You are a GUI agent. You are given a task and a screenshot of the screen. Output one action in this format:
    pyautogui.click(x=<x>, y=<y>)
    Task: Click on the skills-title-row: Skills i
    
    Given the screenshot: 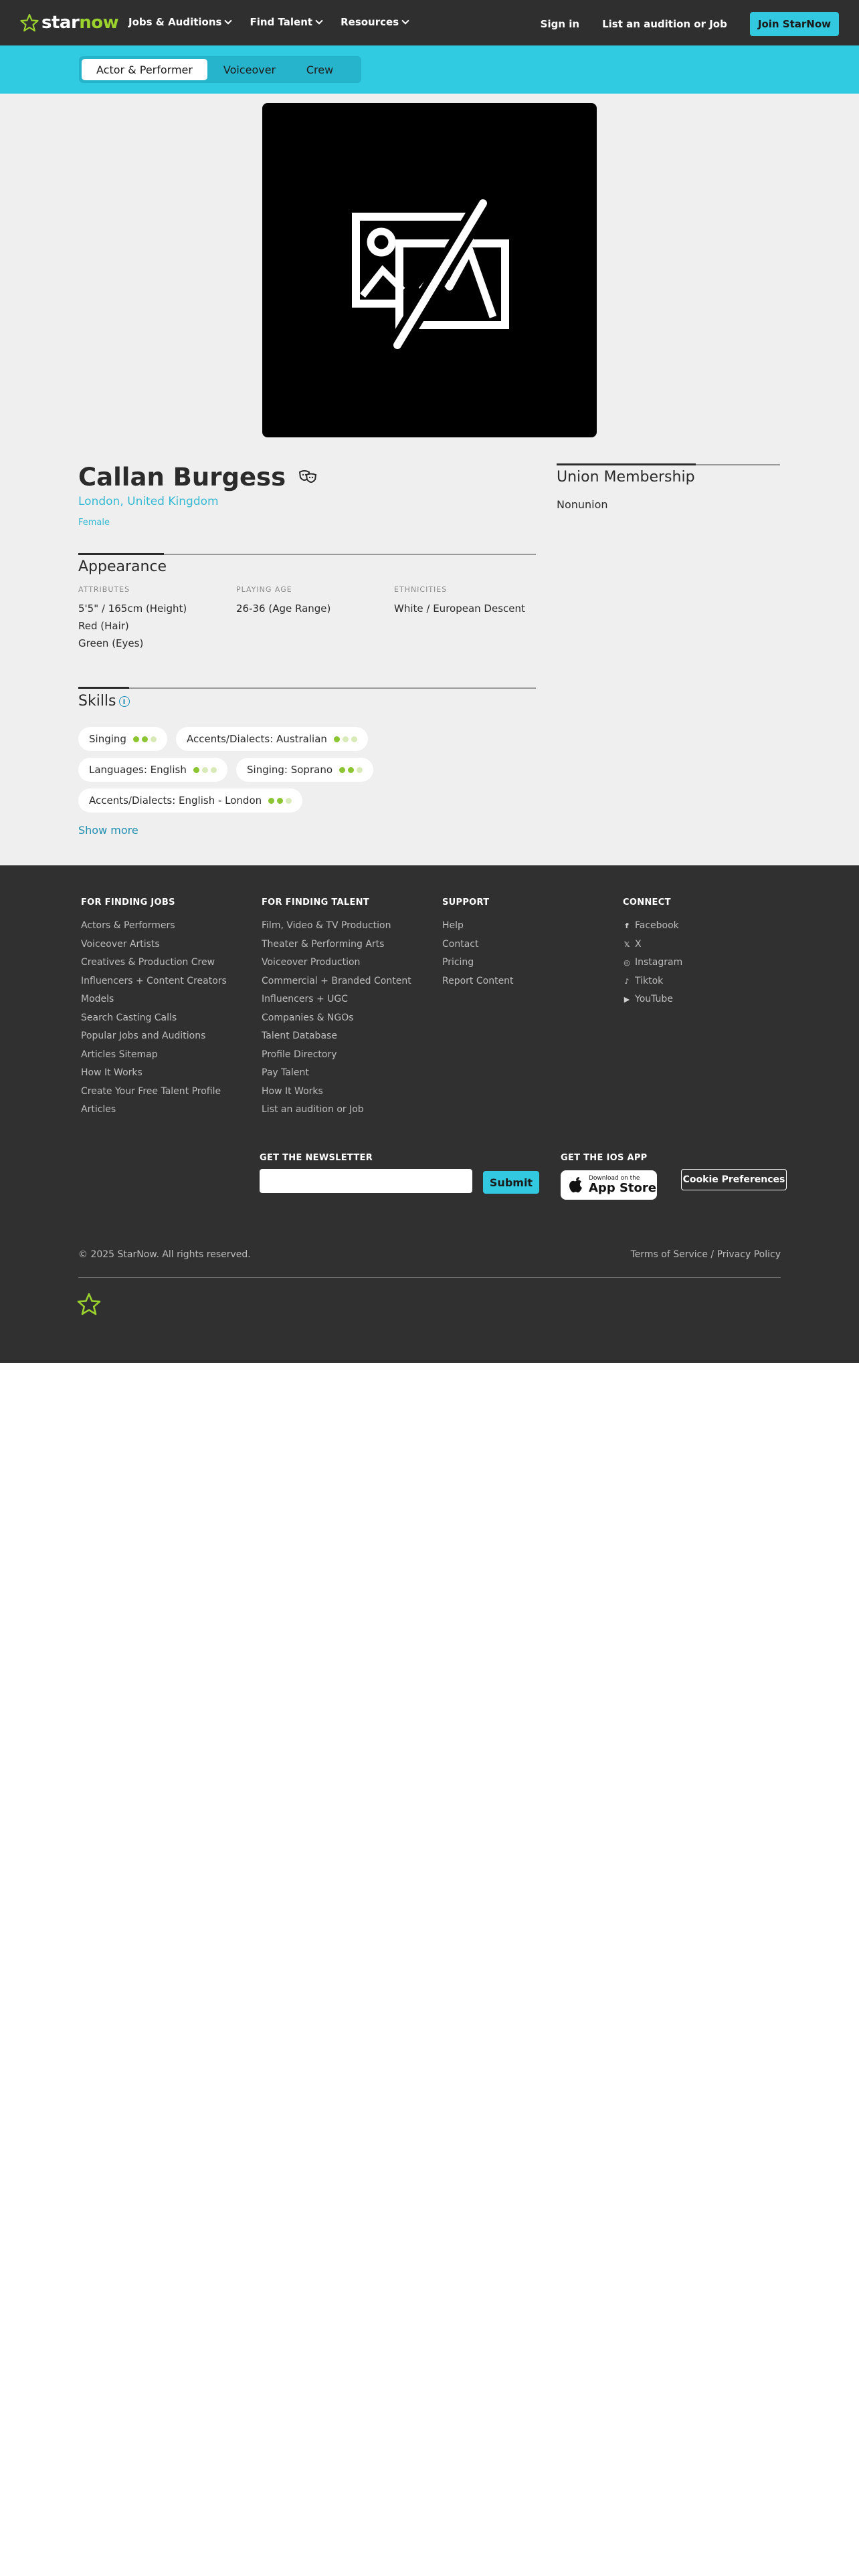 What is the action you would take?
    pyautogui.click(x=104, y=701)
    